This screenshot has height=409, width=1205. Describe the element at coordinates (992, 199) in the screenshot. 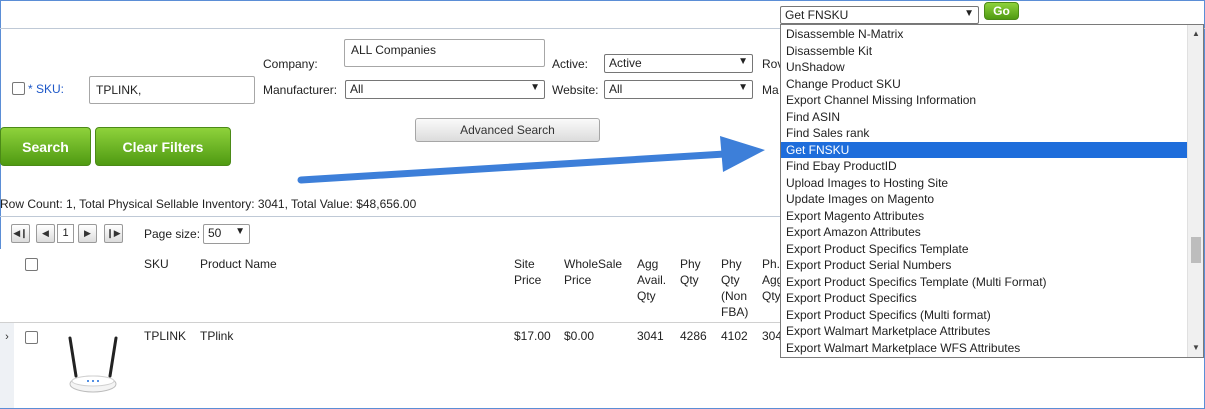

I see `dropdown-option: Update Images on Magento` at that location.